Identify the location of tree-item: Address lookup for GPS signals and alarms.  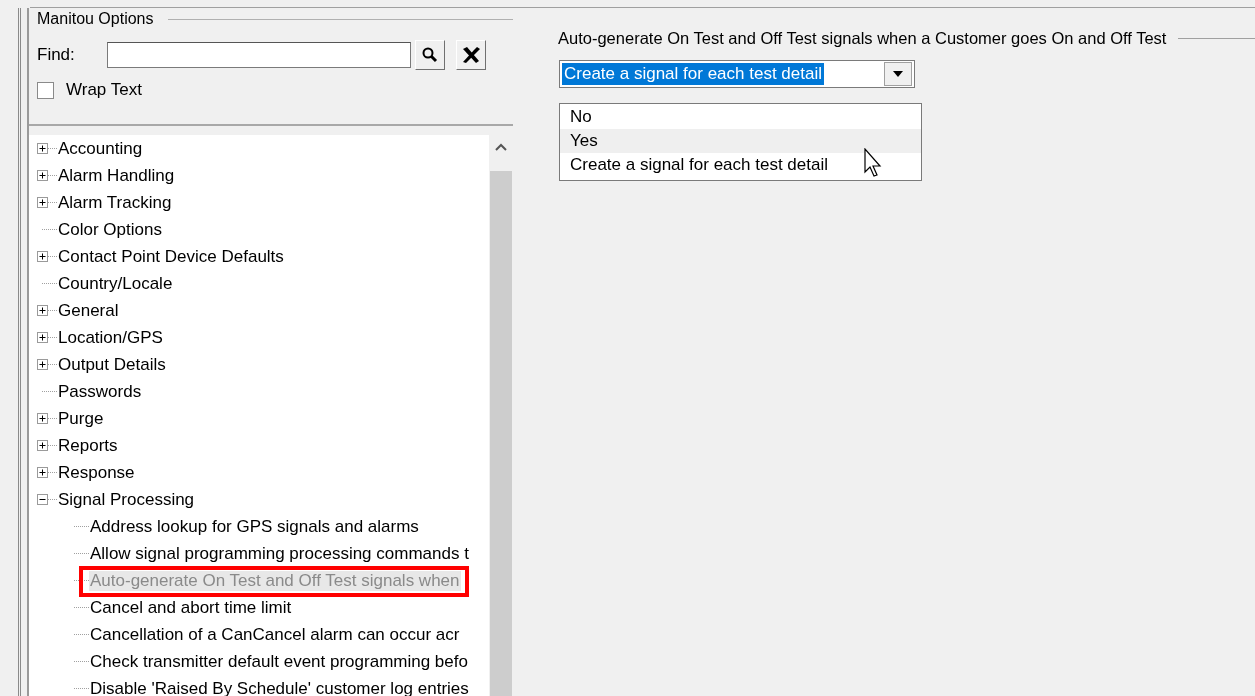
(254, 526).